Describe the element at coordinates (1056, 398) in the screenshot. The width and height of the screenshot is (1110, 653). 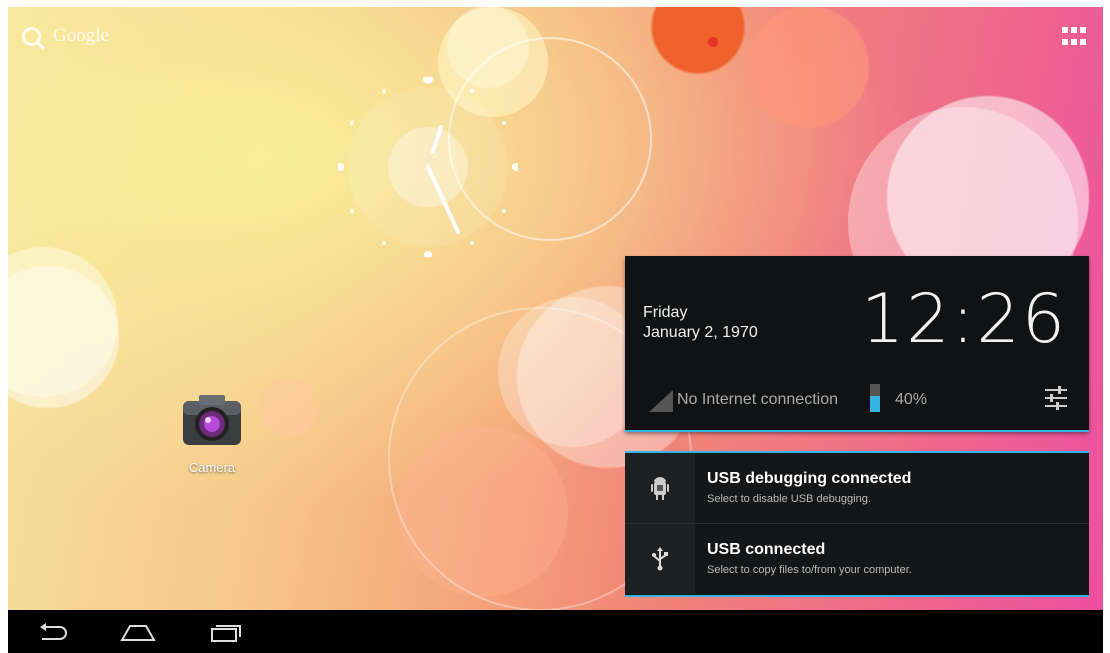
I see `quick-settings-icon` at that location.